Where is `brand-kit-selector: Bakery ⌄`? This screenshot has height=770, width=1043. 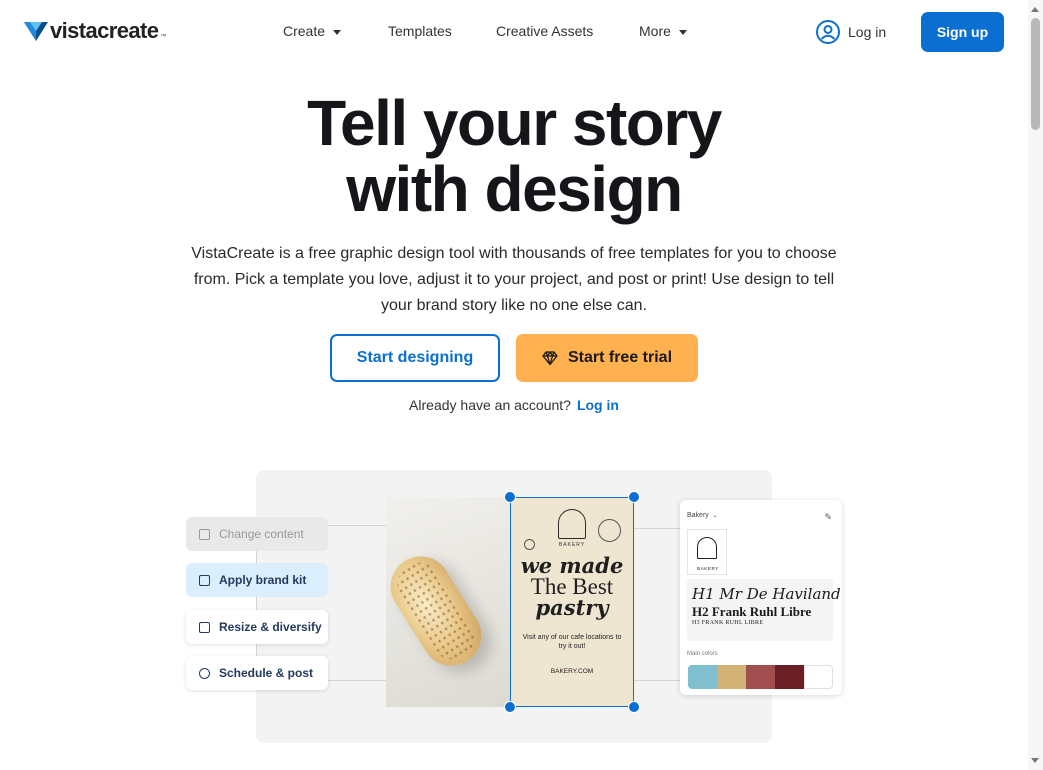
brand-kit-selector: Bakery ⌄ is located at coordinates (702, 515).